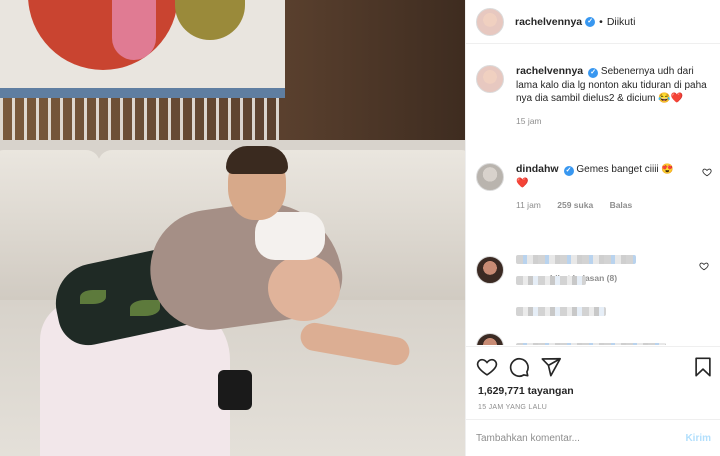  I want to click on comment-time: 11 jam, so click(528, 205).